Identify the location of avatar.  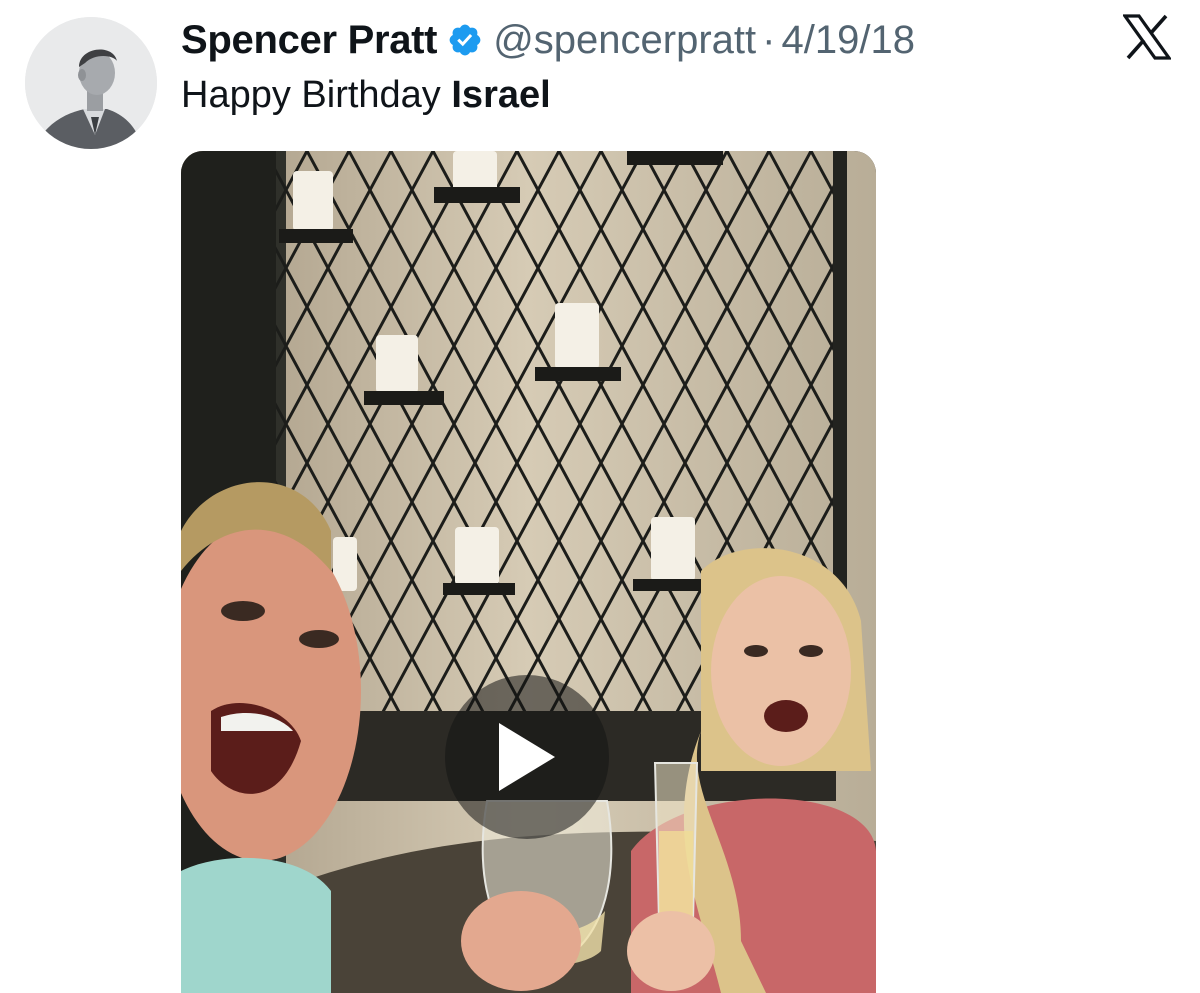
(91, 83).